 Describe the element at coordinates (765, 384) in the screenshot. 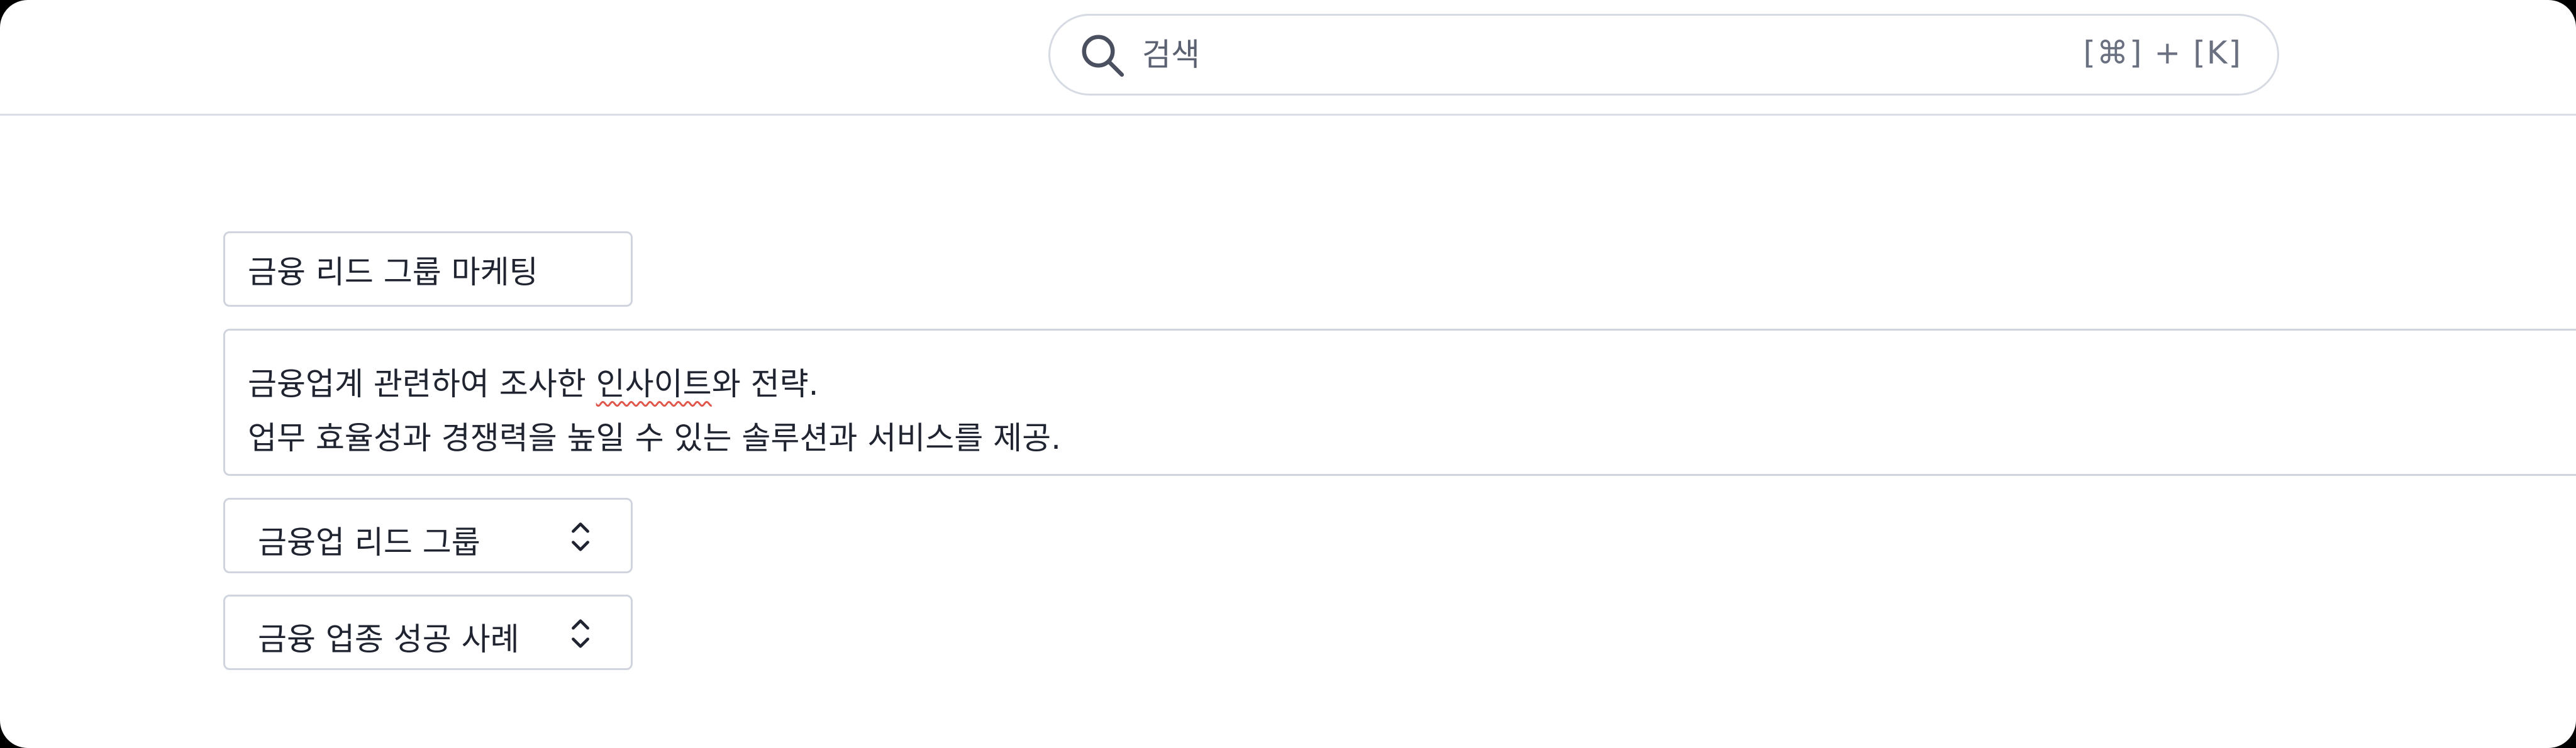

I see `description-line-1-end: 와 전략.` at that location.